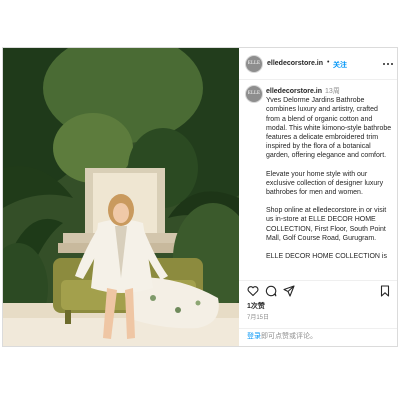  Describe the element at coordinates (318, 313) in the screenshot. I see `post-actions: 1次赞 7月15日 登录即可点赞或评论。` at that location.